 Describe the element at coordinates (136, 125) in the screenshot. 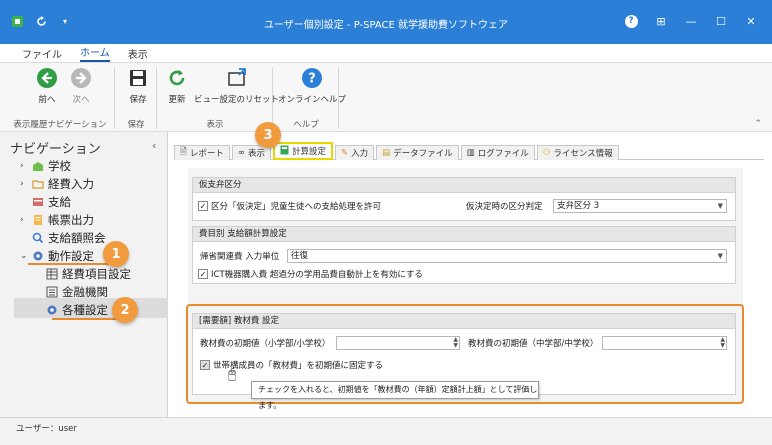

I see `group-save: 保存` at that location.